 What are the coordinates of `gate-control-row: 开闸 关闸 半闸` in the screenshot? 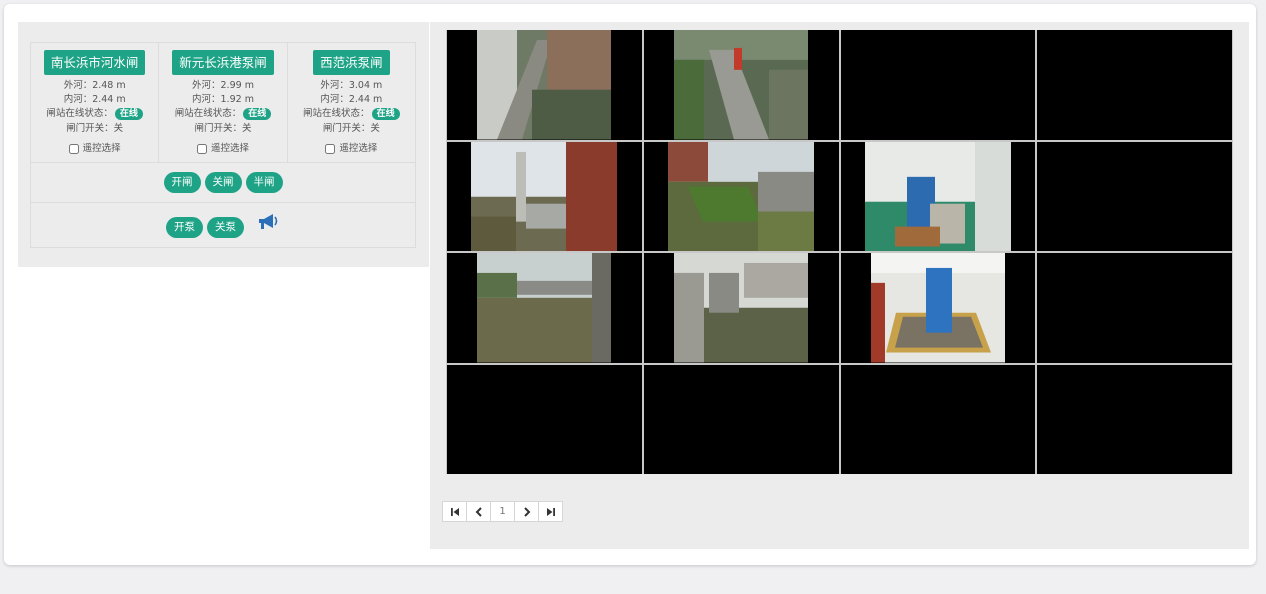 It's located at (223, 183).